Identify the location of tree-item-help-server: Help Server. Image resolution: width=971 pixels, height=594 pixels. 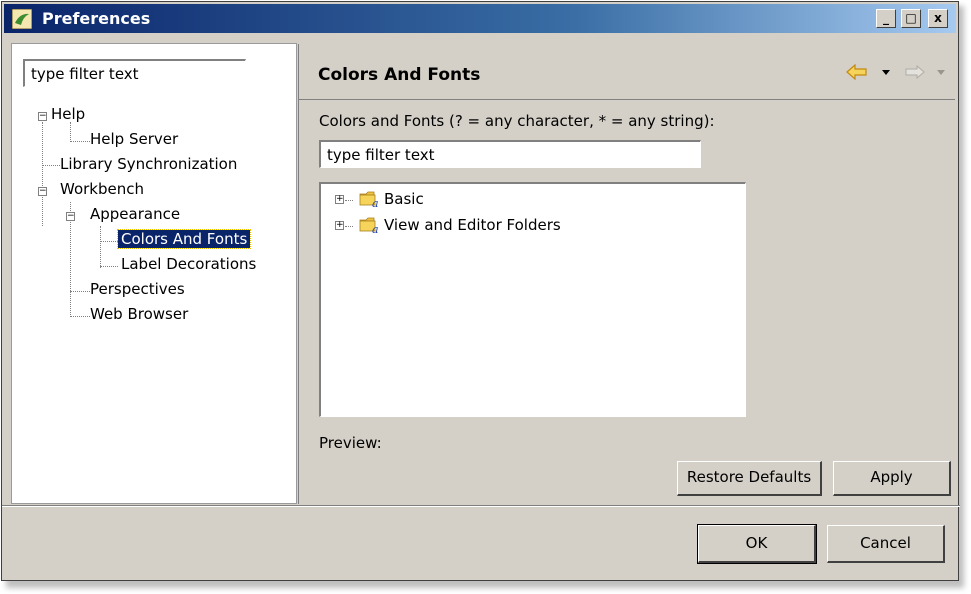
(134, 139).